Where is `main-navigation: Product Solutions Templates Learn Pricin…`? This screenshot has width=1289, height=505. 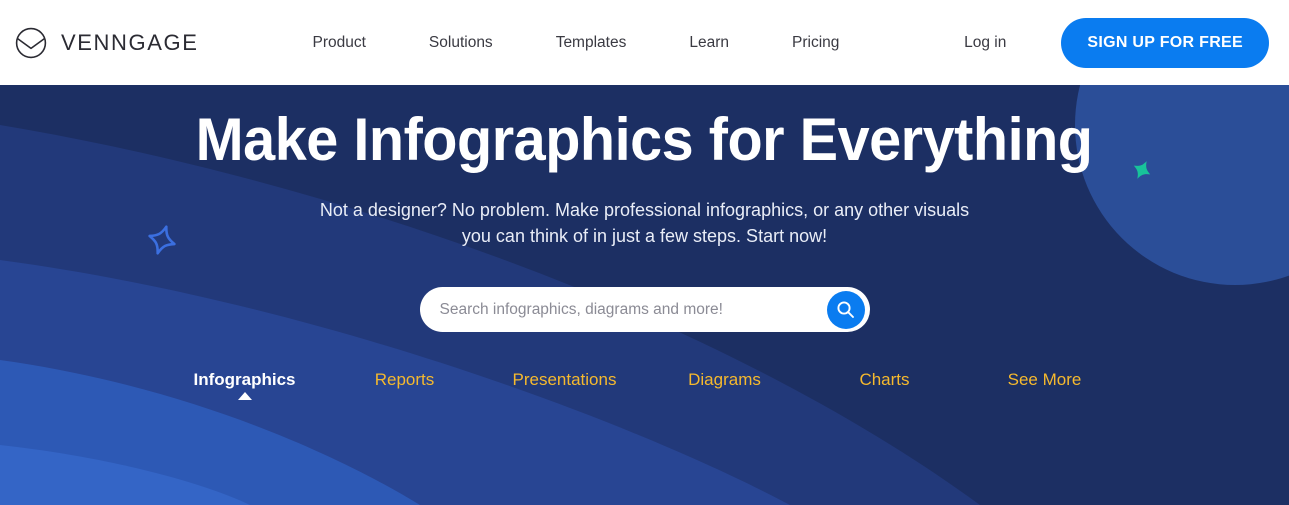 main-navigation: Product Solutions Templates Learn Pricin… is located at coordinates (576, 43).